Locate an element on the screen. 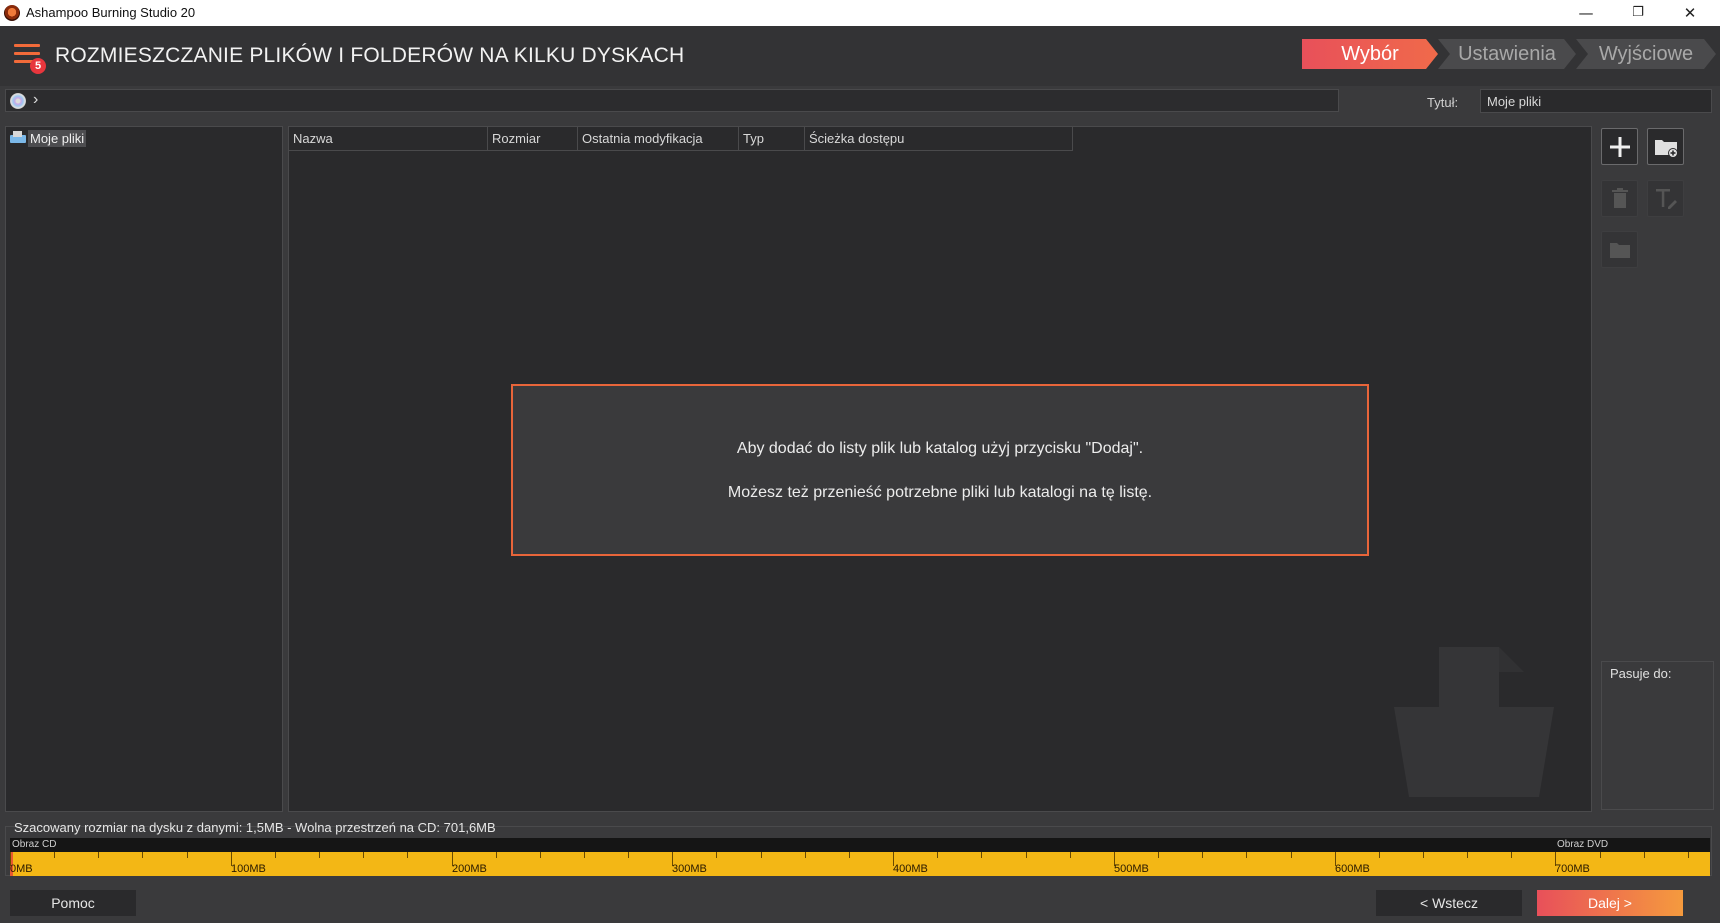  column-header-modified: Ostatnia modyfikacja is located at coordinates (658, 139).